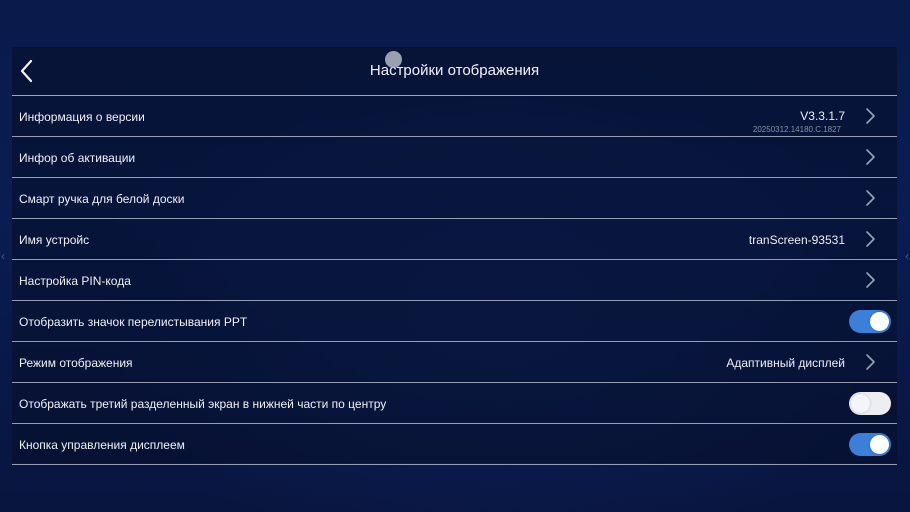 The width and height of the screenshot is (910, 512). I want to click on display-control-row: Кнопка управления дисплеем, so click(454, 444).